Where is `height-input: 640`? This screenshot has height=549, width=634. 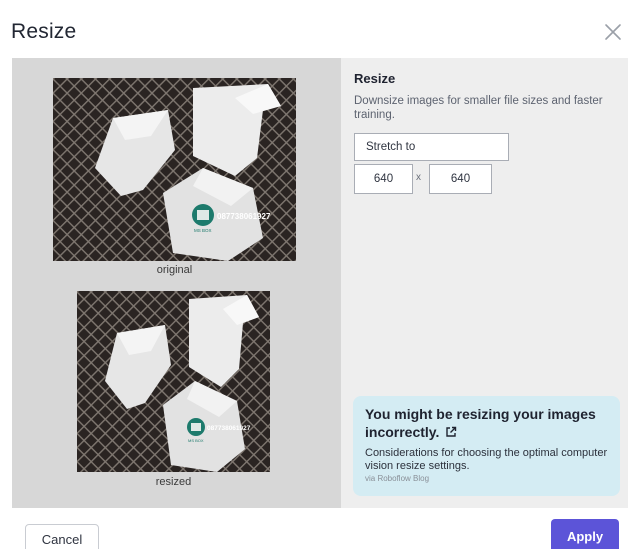 height-input: 640 is located at coordinates (460, 179).